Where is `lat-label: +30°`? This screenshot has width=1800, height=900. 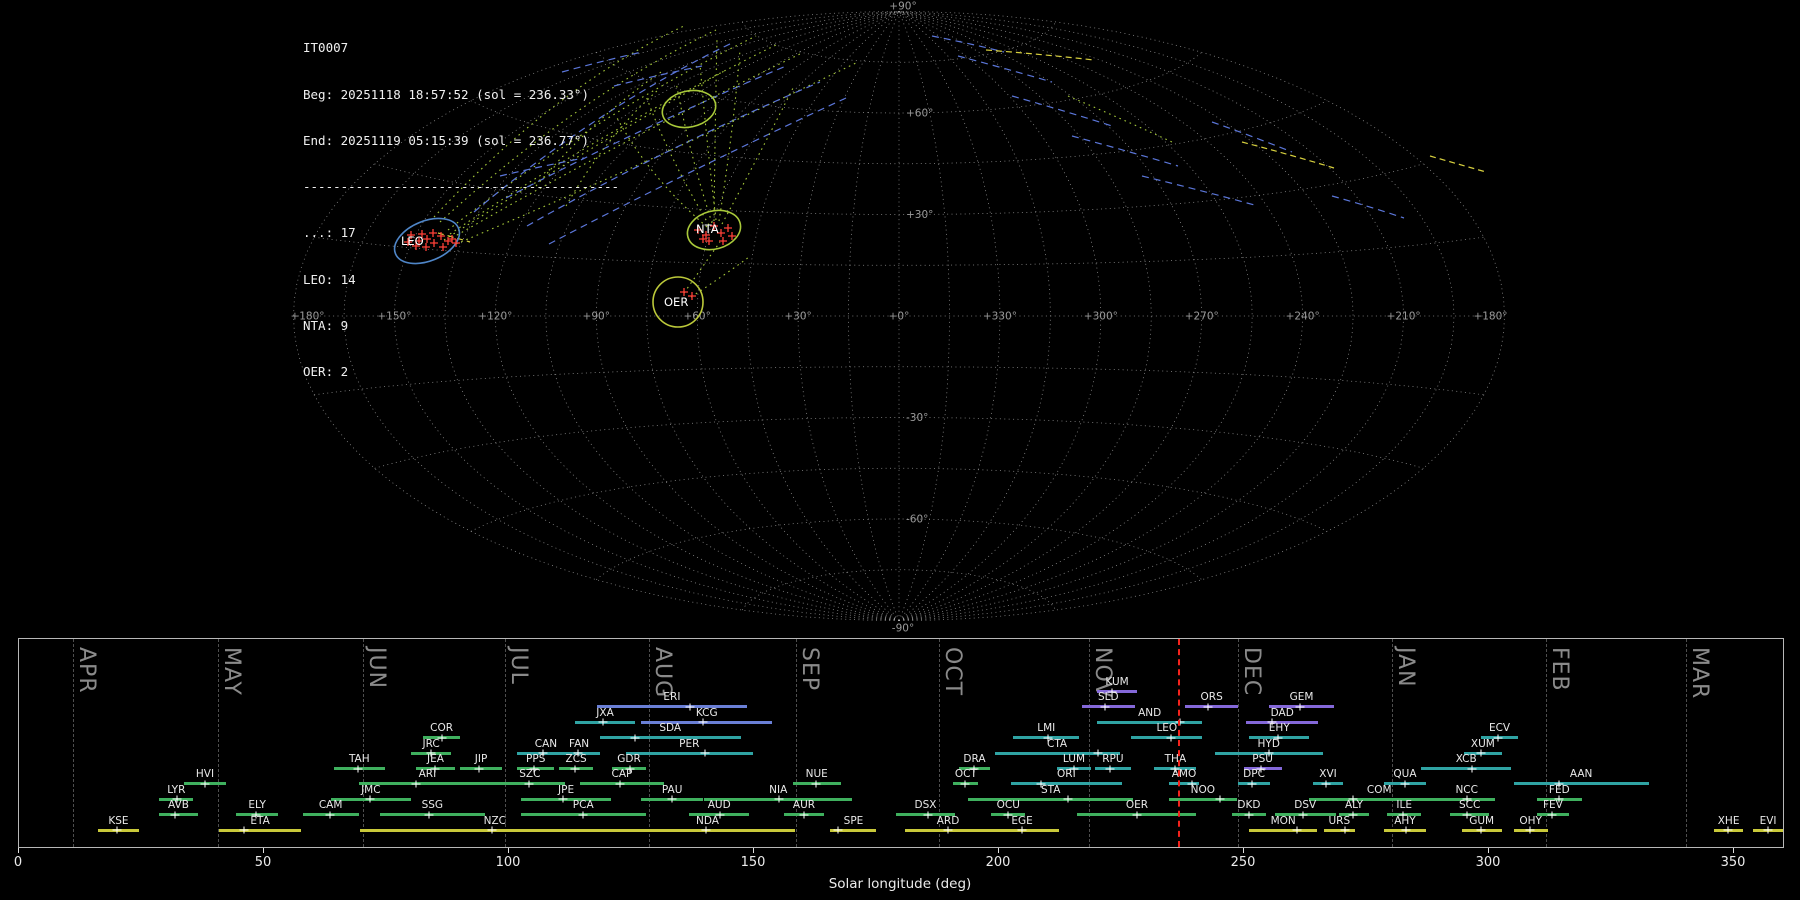 lat-label: +30° is located at coordinates (919, 215).